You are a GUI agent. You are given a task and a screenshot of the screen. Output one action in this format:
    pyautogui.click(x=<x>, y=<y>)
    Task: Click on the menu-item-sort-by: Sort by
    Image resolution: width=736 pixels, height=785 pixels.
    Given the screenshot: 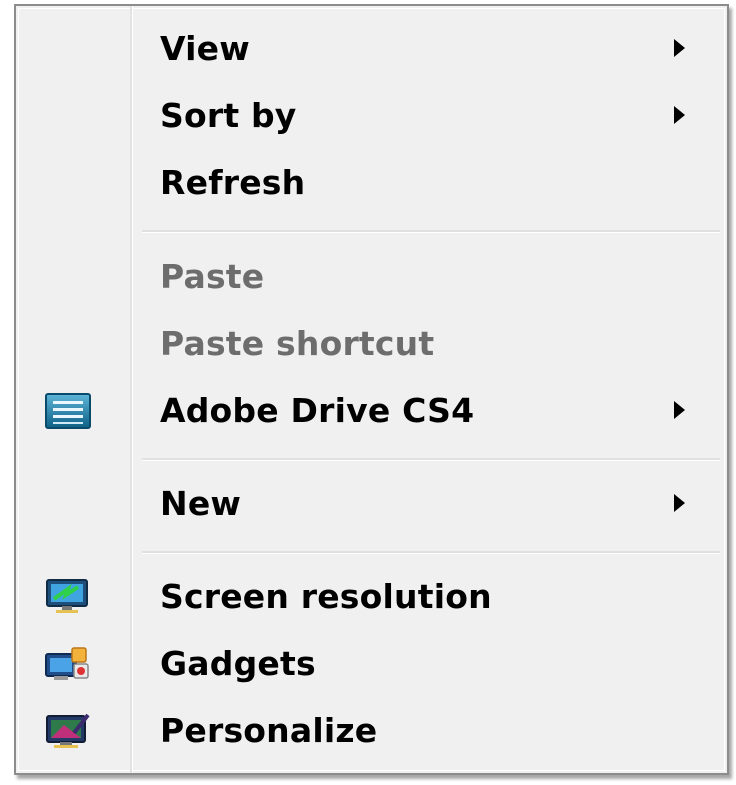 What is the action you would take?
    pyautogui.click(x=371, y=116)
    